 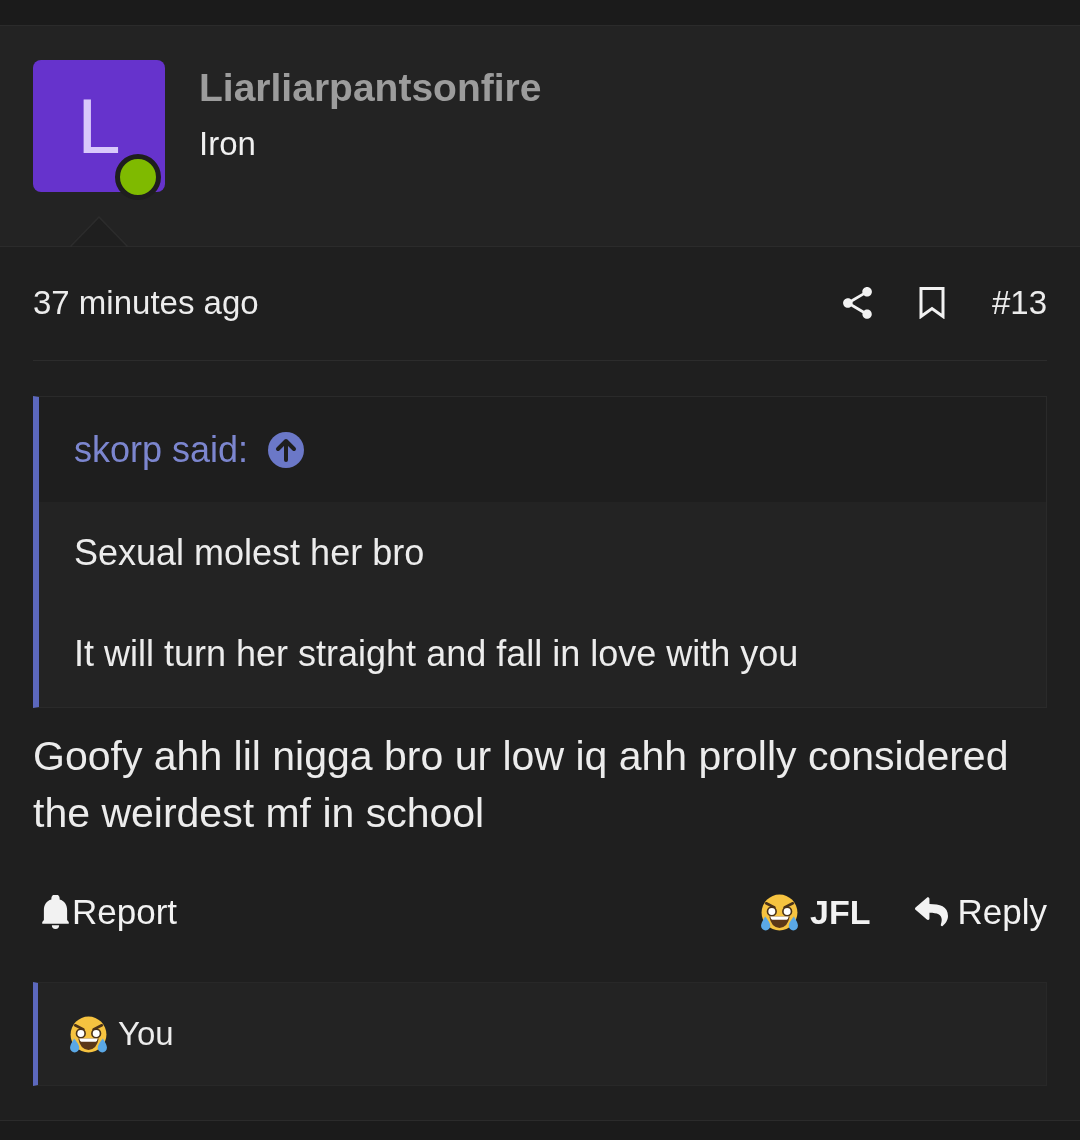 What do you see at coordinates (250, 553) in the screenshot?
I see `quote-text: Sexual molest her bro` at bounding box center [250, 553].